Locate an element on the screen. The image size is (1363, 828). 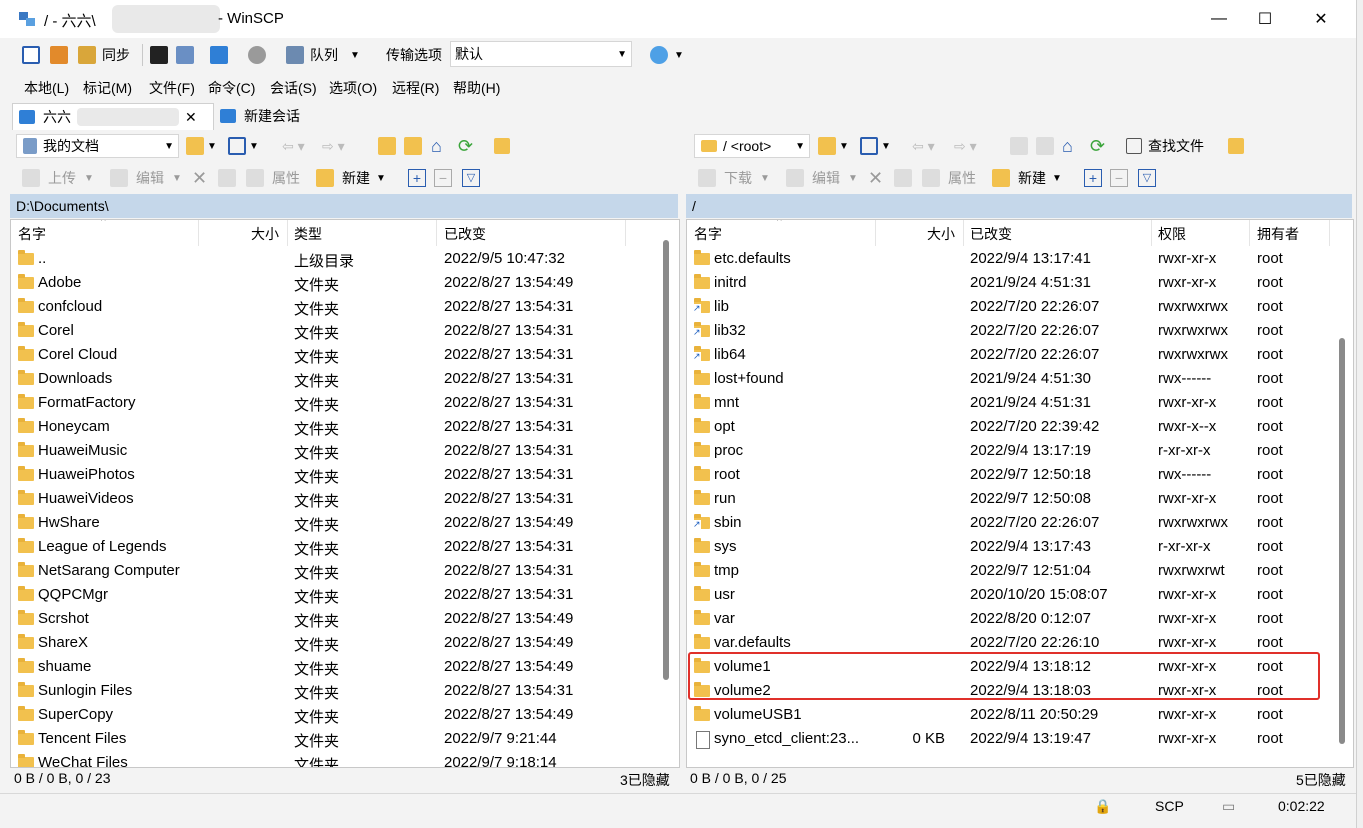
col-owner: 拥有者 is located at coordinates (1278, 234).